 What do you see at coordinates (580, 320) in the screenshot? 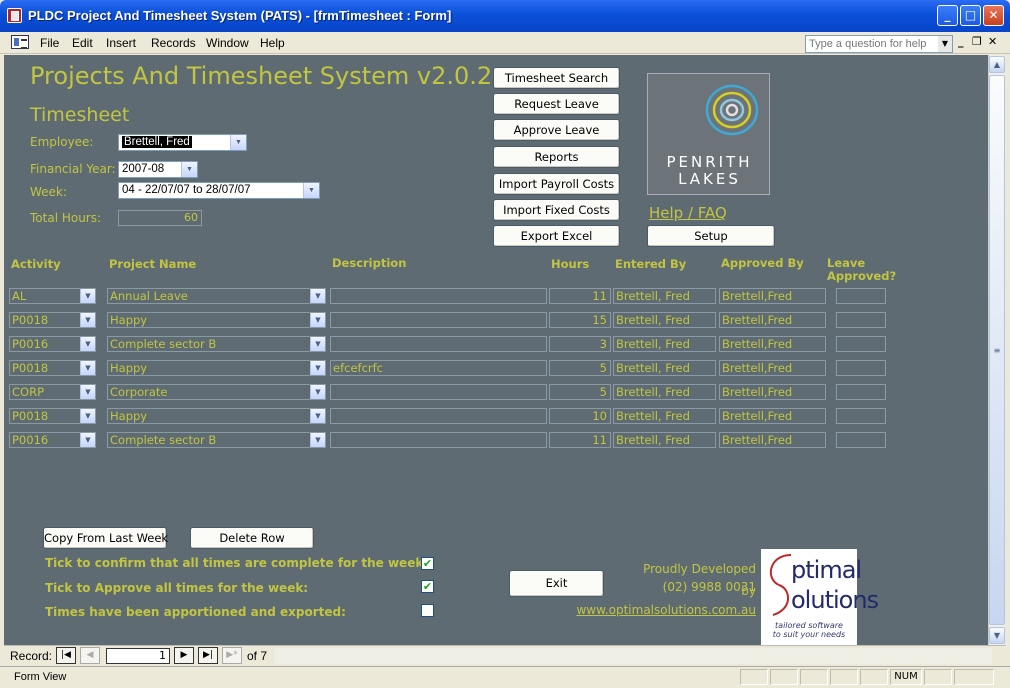
I see `hours-field: 15` at bounding box center [580, 320].